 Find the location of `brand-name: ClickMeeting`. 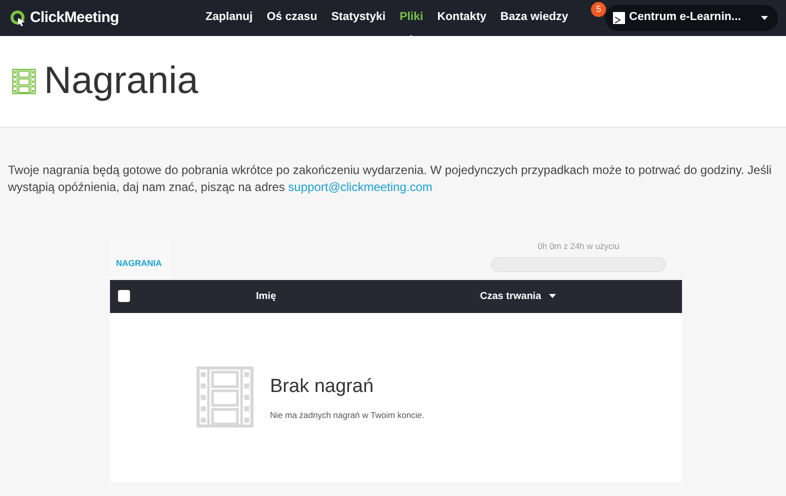

brand-name: ClickMeeting is located at coordinates (74, 18).